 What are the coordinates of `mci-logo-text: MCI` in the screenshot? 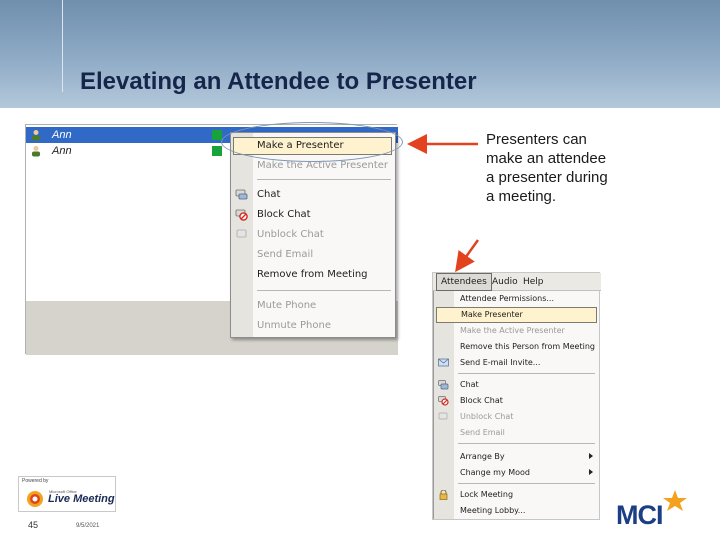 It's located at (639, 515).